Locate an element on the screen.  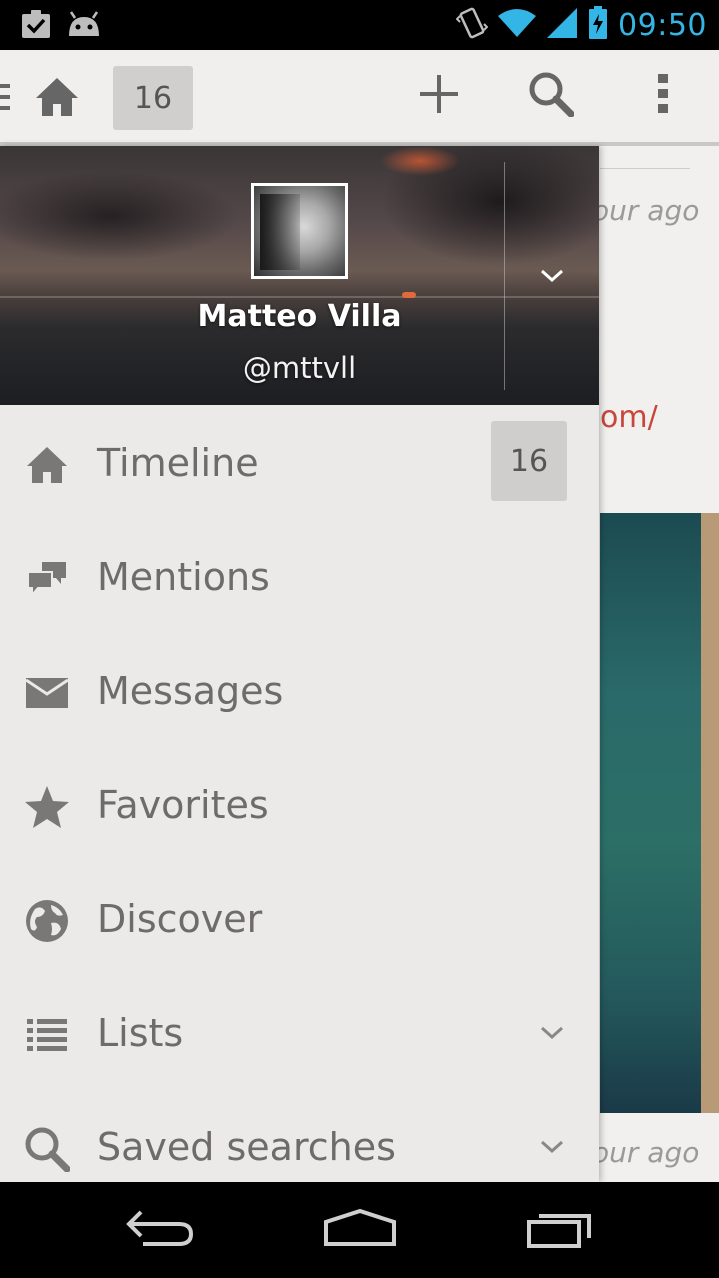
drawer-item-mentions: Mentions is located at coordinates (299, 576).